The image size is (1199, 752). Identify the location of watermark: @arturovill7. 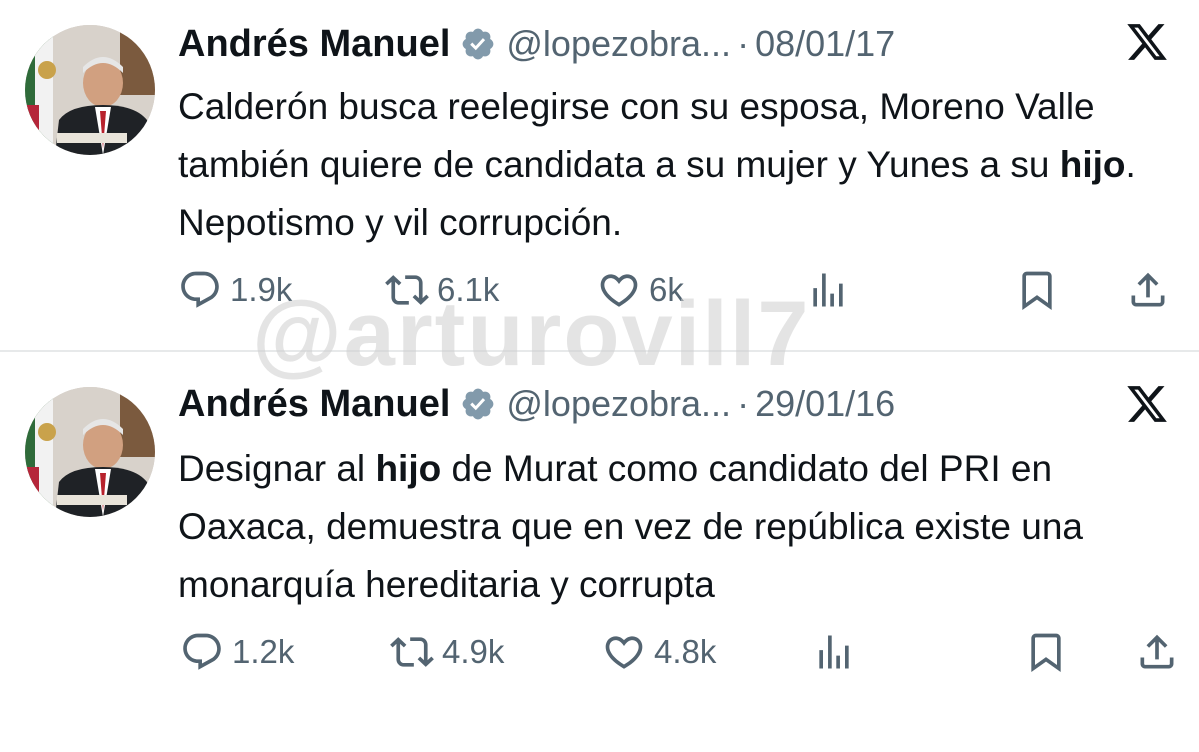
(531, 334).